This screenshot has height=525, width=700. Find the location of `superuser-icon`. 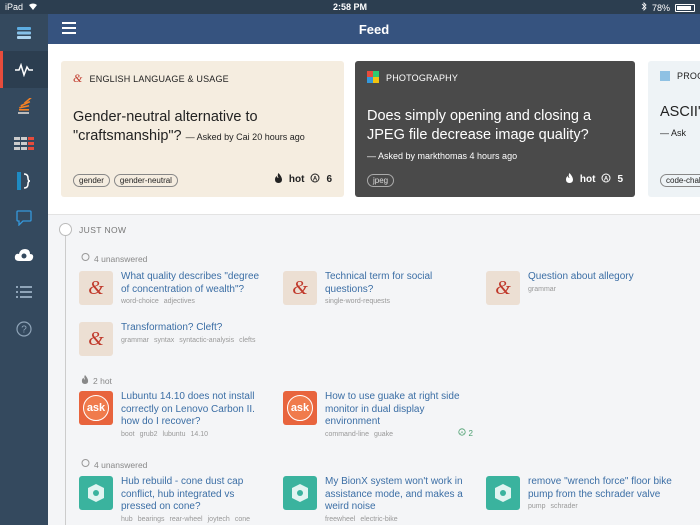

superuser-icon is located at coordinates (24, 180).